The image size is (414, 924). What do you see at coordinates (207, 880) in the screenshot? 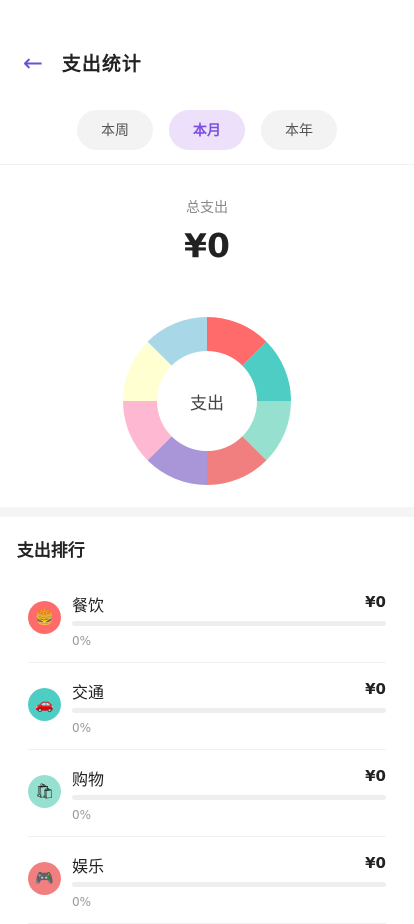
I see `ranking-item-entertainment: 🎮 娱乐 ¥0 0%` at bounding box center [207, 880].